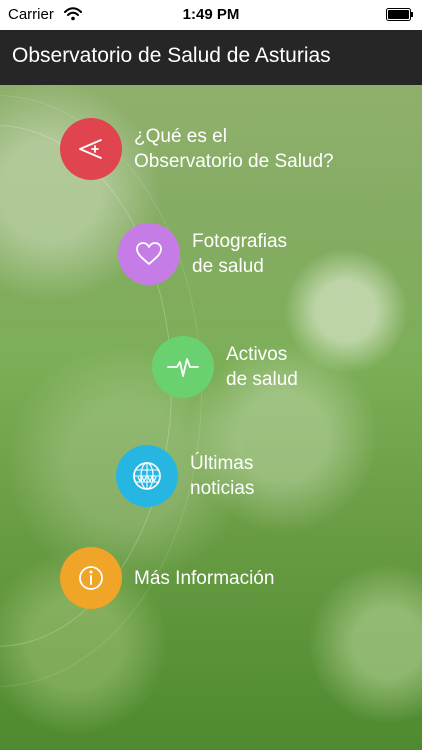 This screenshot has height=750, width=422. I want to click on menu-label: Últimas noticias, so click(222, 476).